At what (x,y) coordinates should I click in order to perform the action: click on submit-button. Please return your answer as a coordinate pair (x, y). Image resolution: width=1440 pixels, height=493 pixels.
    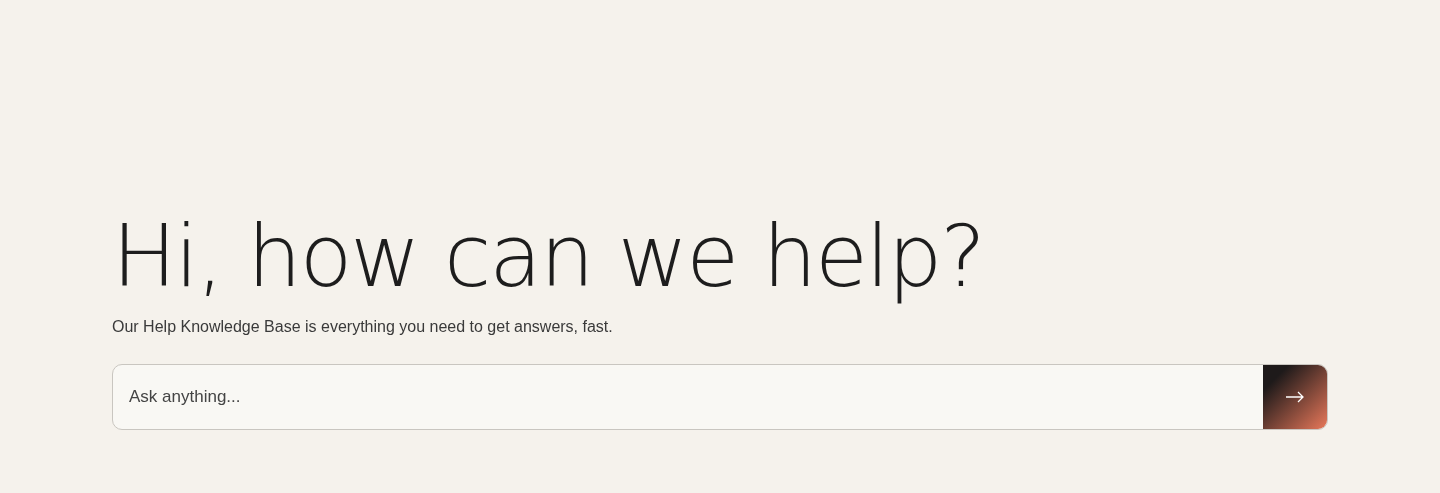
    Looking at the image, I should click on (1295, 397).